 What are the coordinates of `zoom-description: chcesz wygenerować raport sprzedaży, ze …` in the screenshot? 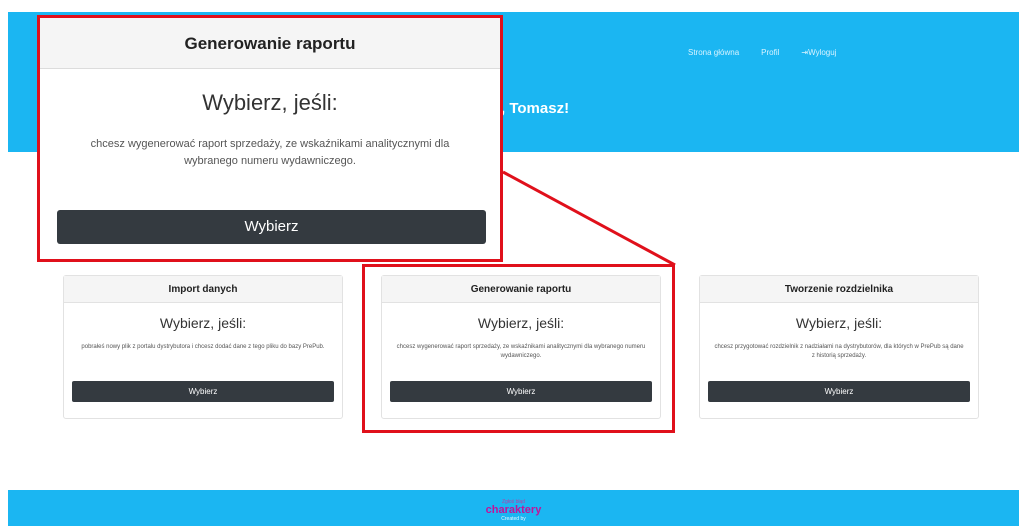 It's located at (270, 152).